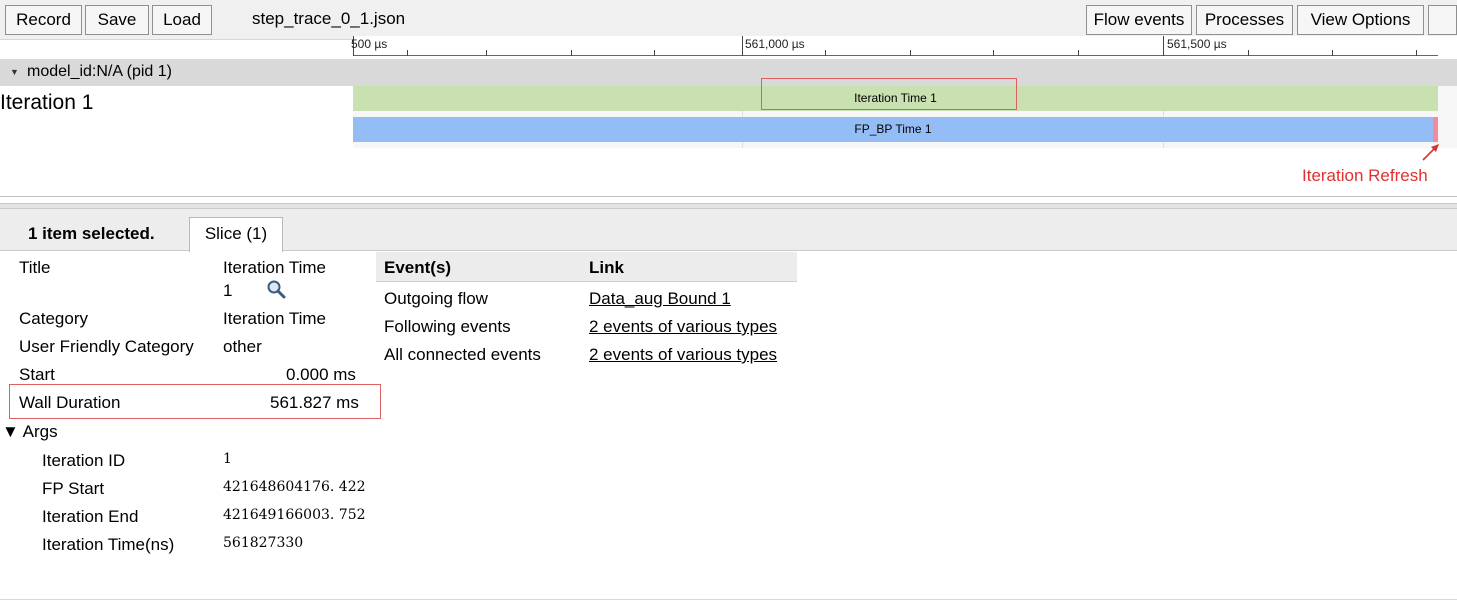 The width and height of the screenshot is (1457, 601). What do you see at coordinates (90, 516) in the screenshot?
I see `arg-key: Iteration End` at bounding box center [90, 516].